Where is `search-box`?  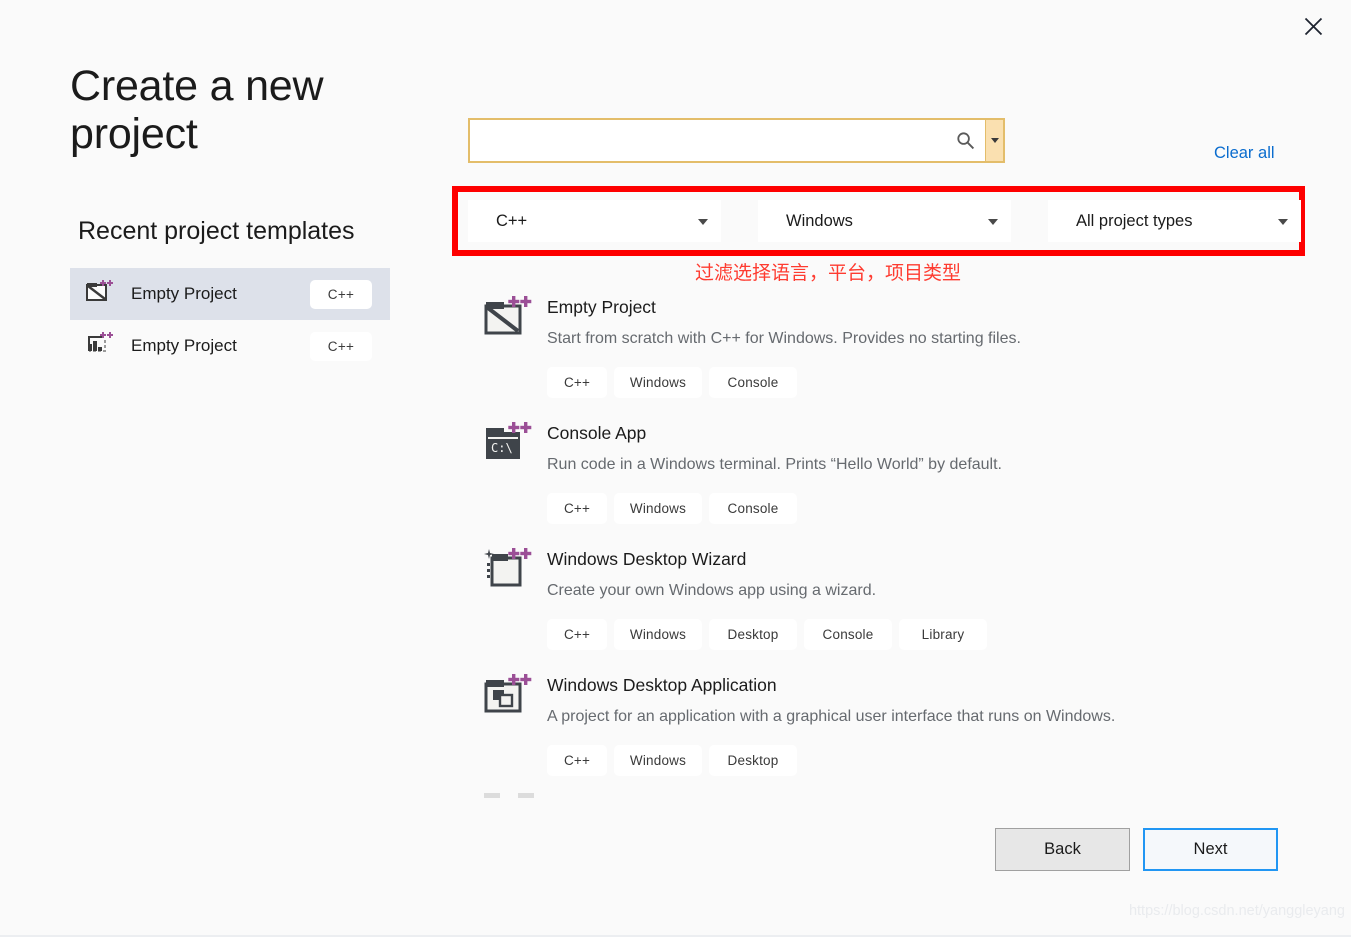 search-box is located at coordinates (736, 140).